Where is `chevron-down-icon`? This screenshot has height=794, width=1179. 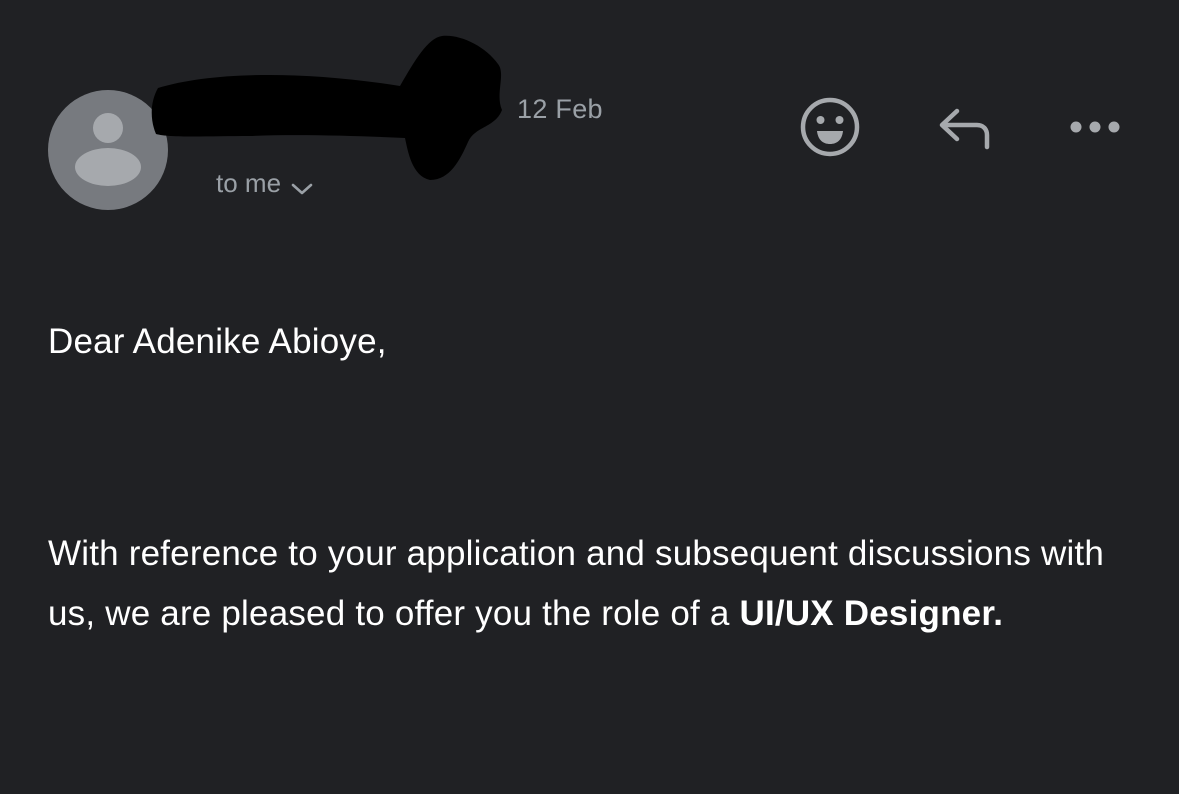 chevron-down-icon is located at coordinates (302, 187).